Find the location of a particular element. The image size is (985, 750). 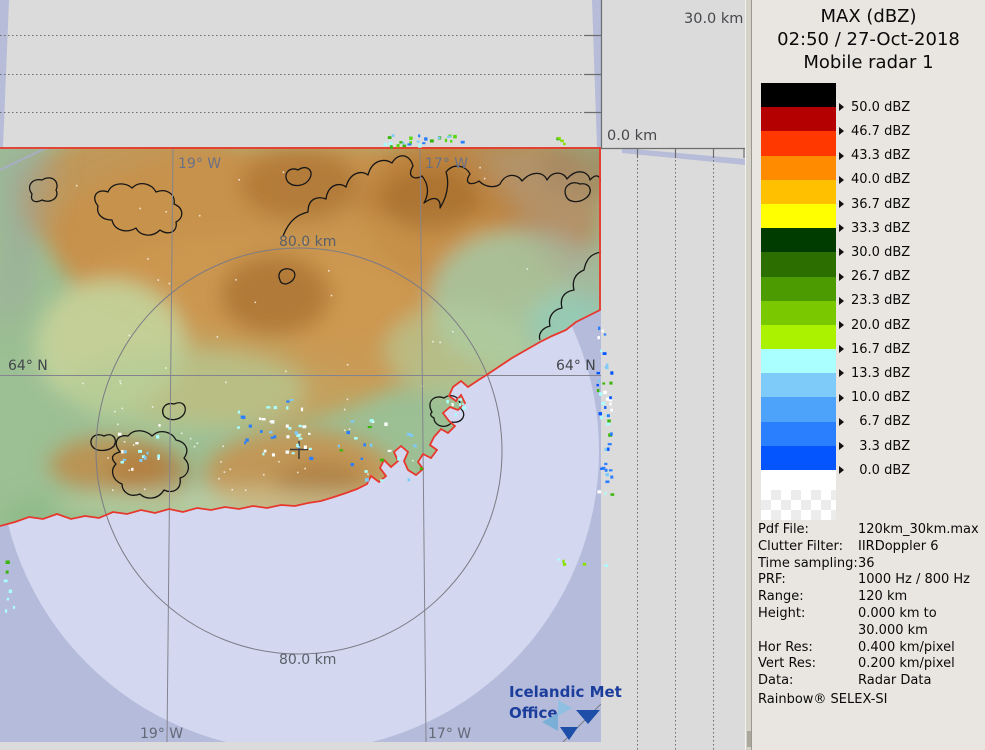

meridian-label: 17° W is located at coordinates (449, 734).